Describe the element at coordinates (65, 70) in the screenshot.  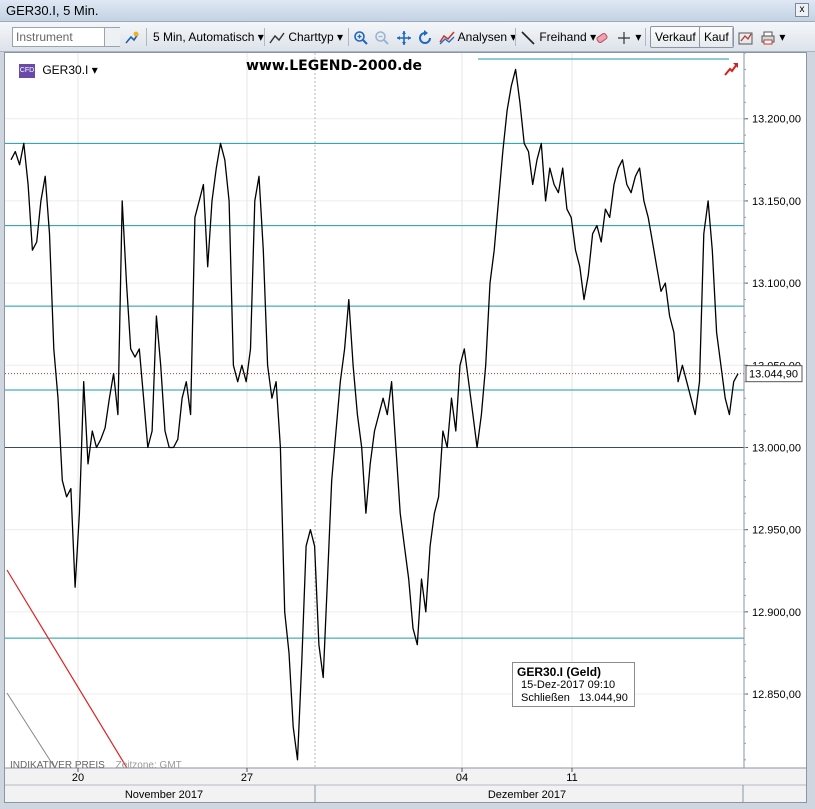
I see `instrument-name: GER30.I` at that location.